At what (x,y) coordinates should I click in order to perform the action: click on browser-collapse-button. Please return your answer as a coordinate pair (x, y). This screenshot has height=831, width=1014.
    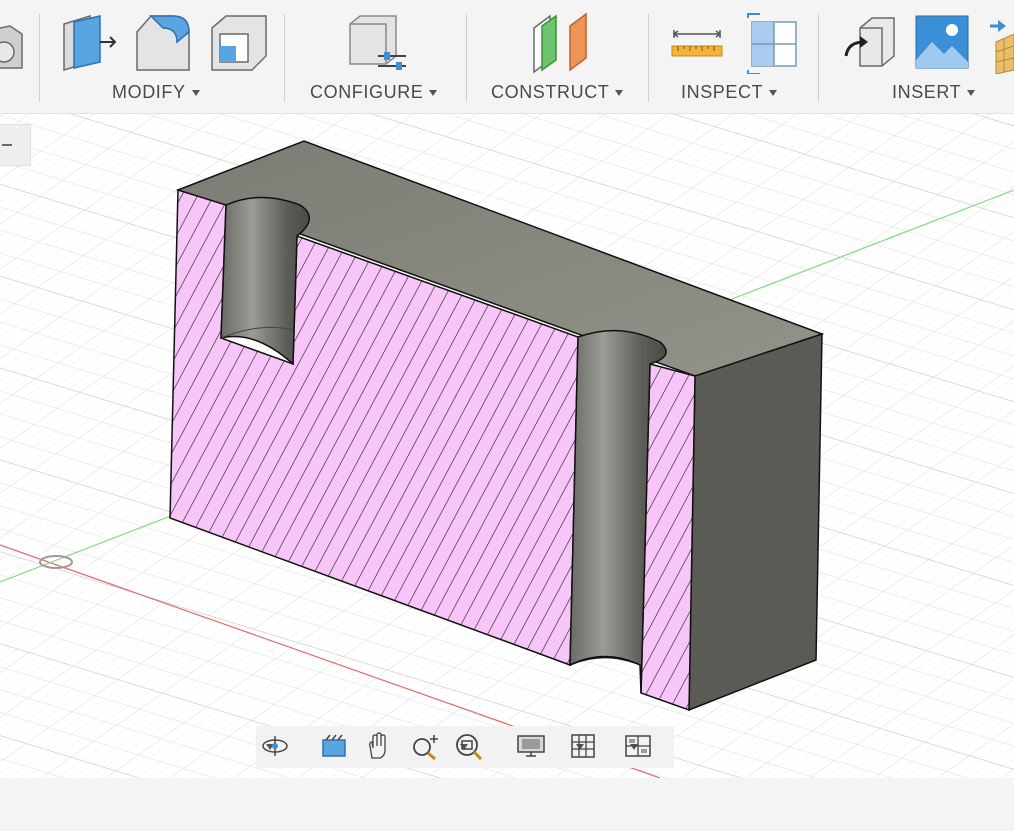
    Looking at the image, I should click on (15, 145).